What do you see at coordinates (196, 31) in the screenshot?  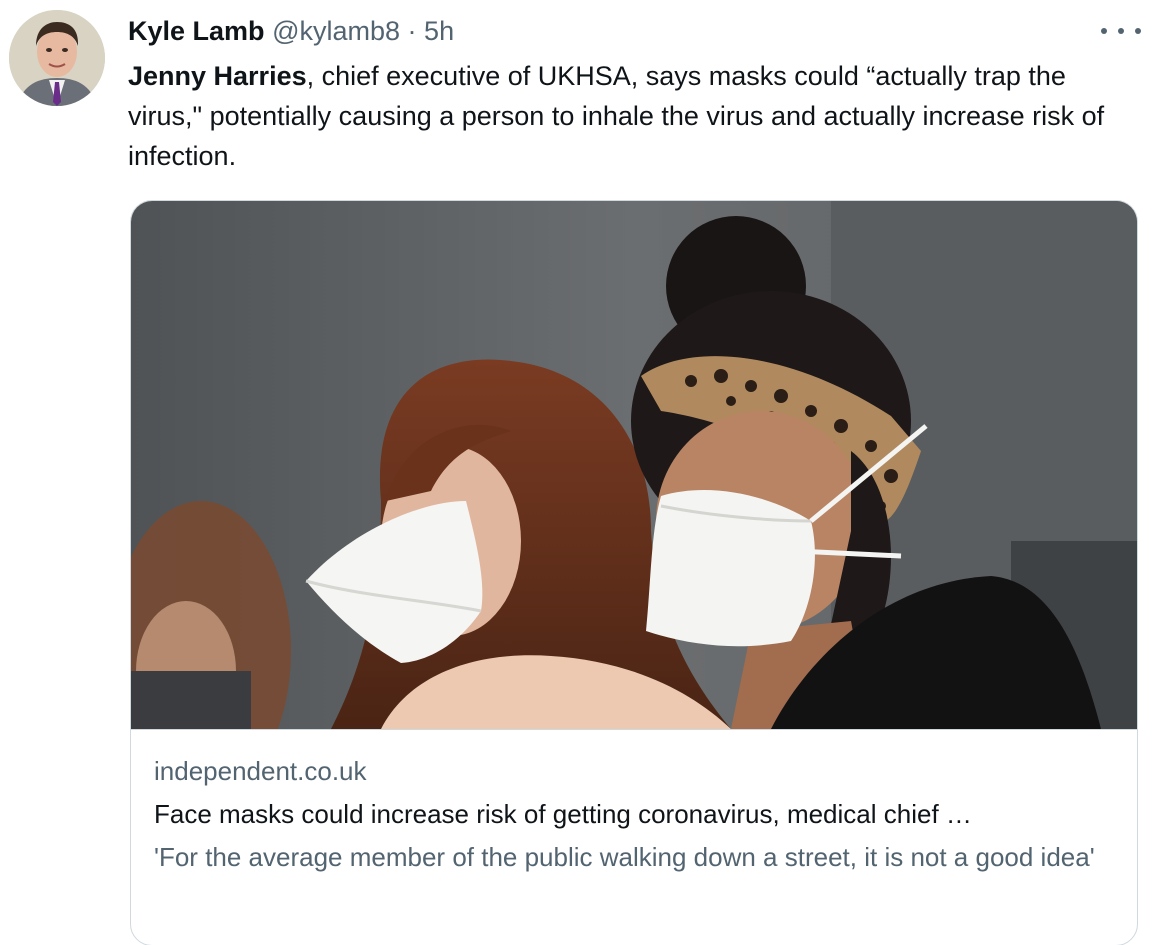 I see `author-name: Kyle Lamb` at bounding box center [196, 31].